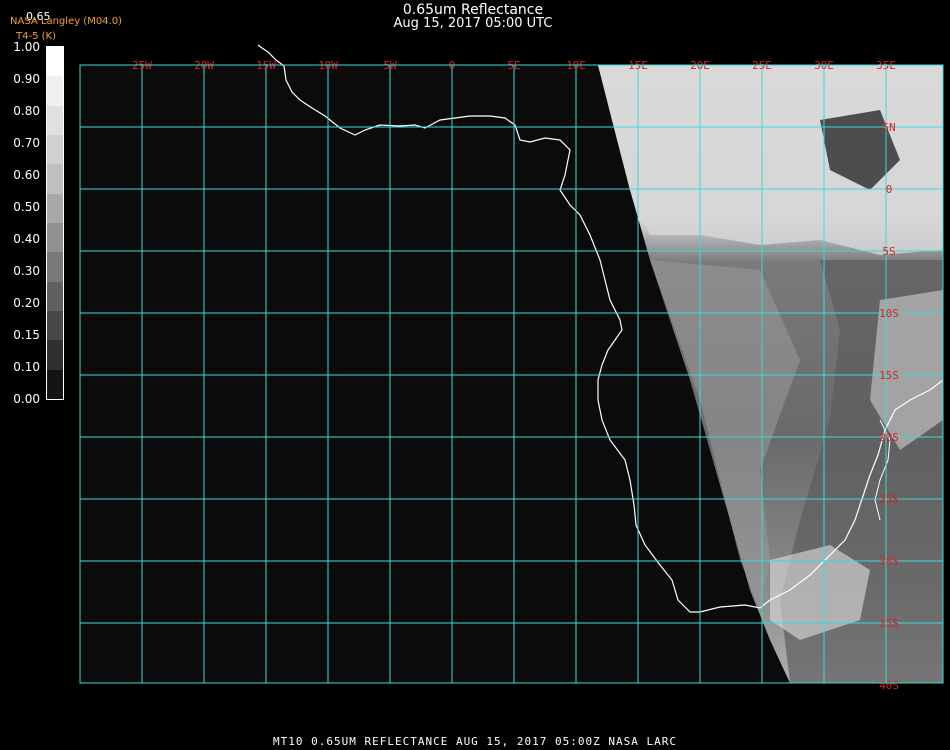  What do you see at coordinates (888, 251) in the screenshot?
I see `latitude-label: 5S` at bounding box center [888, 251].